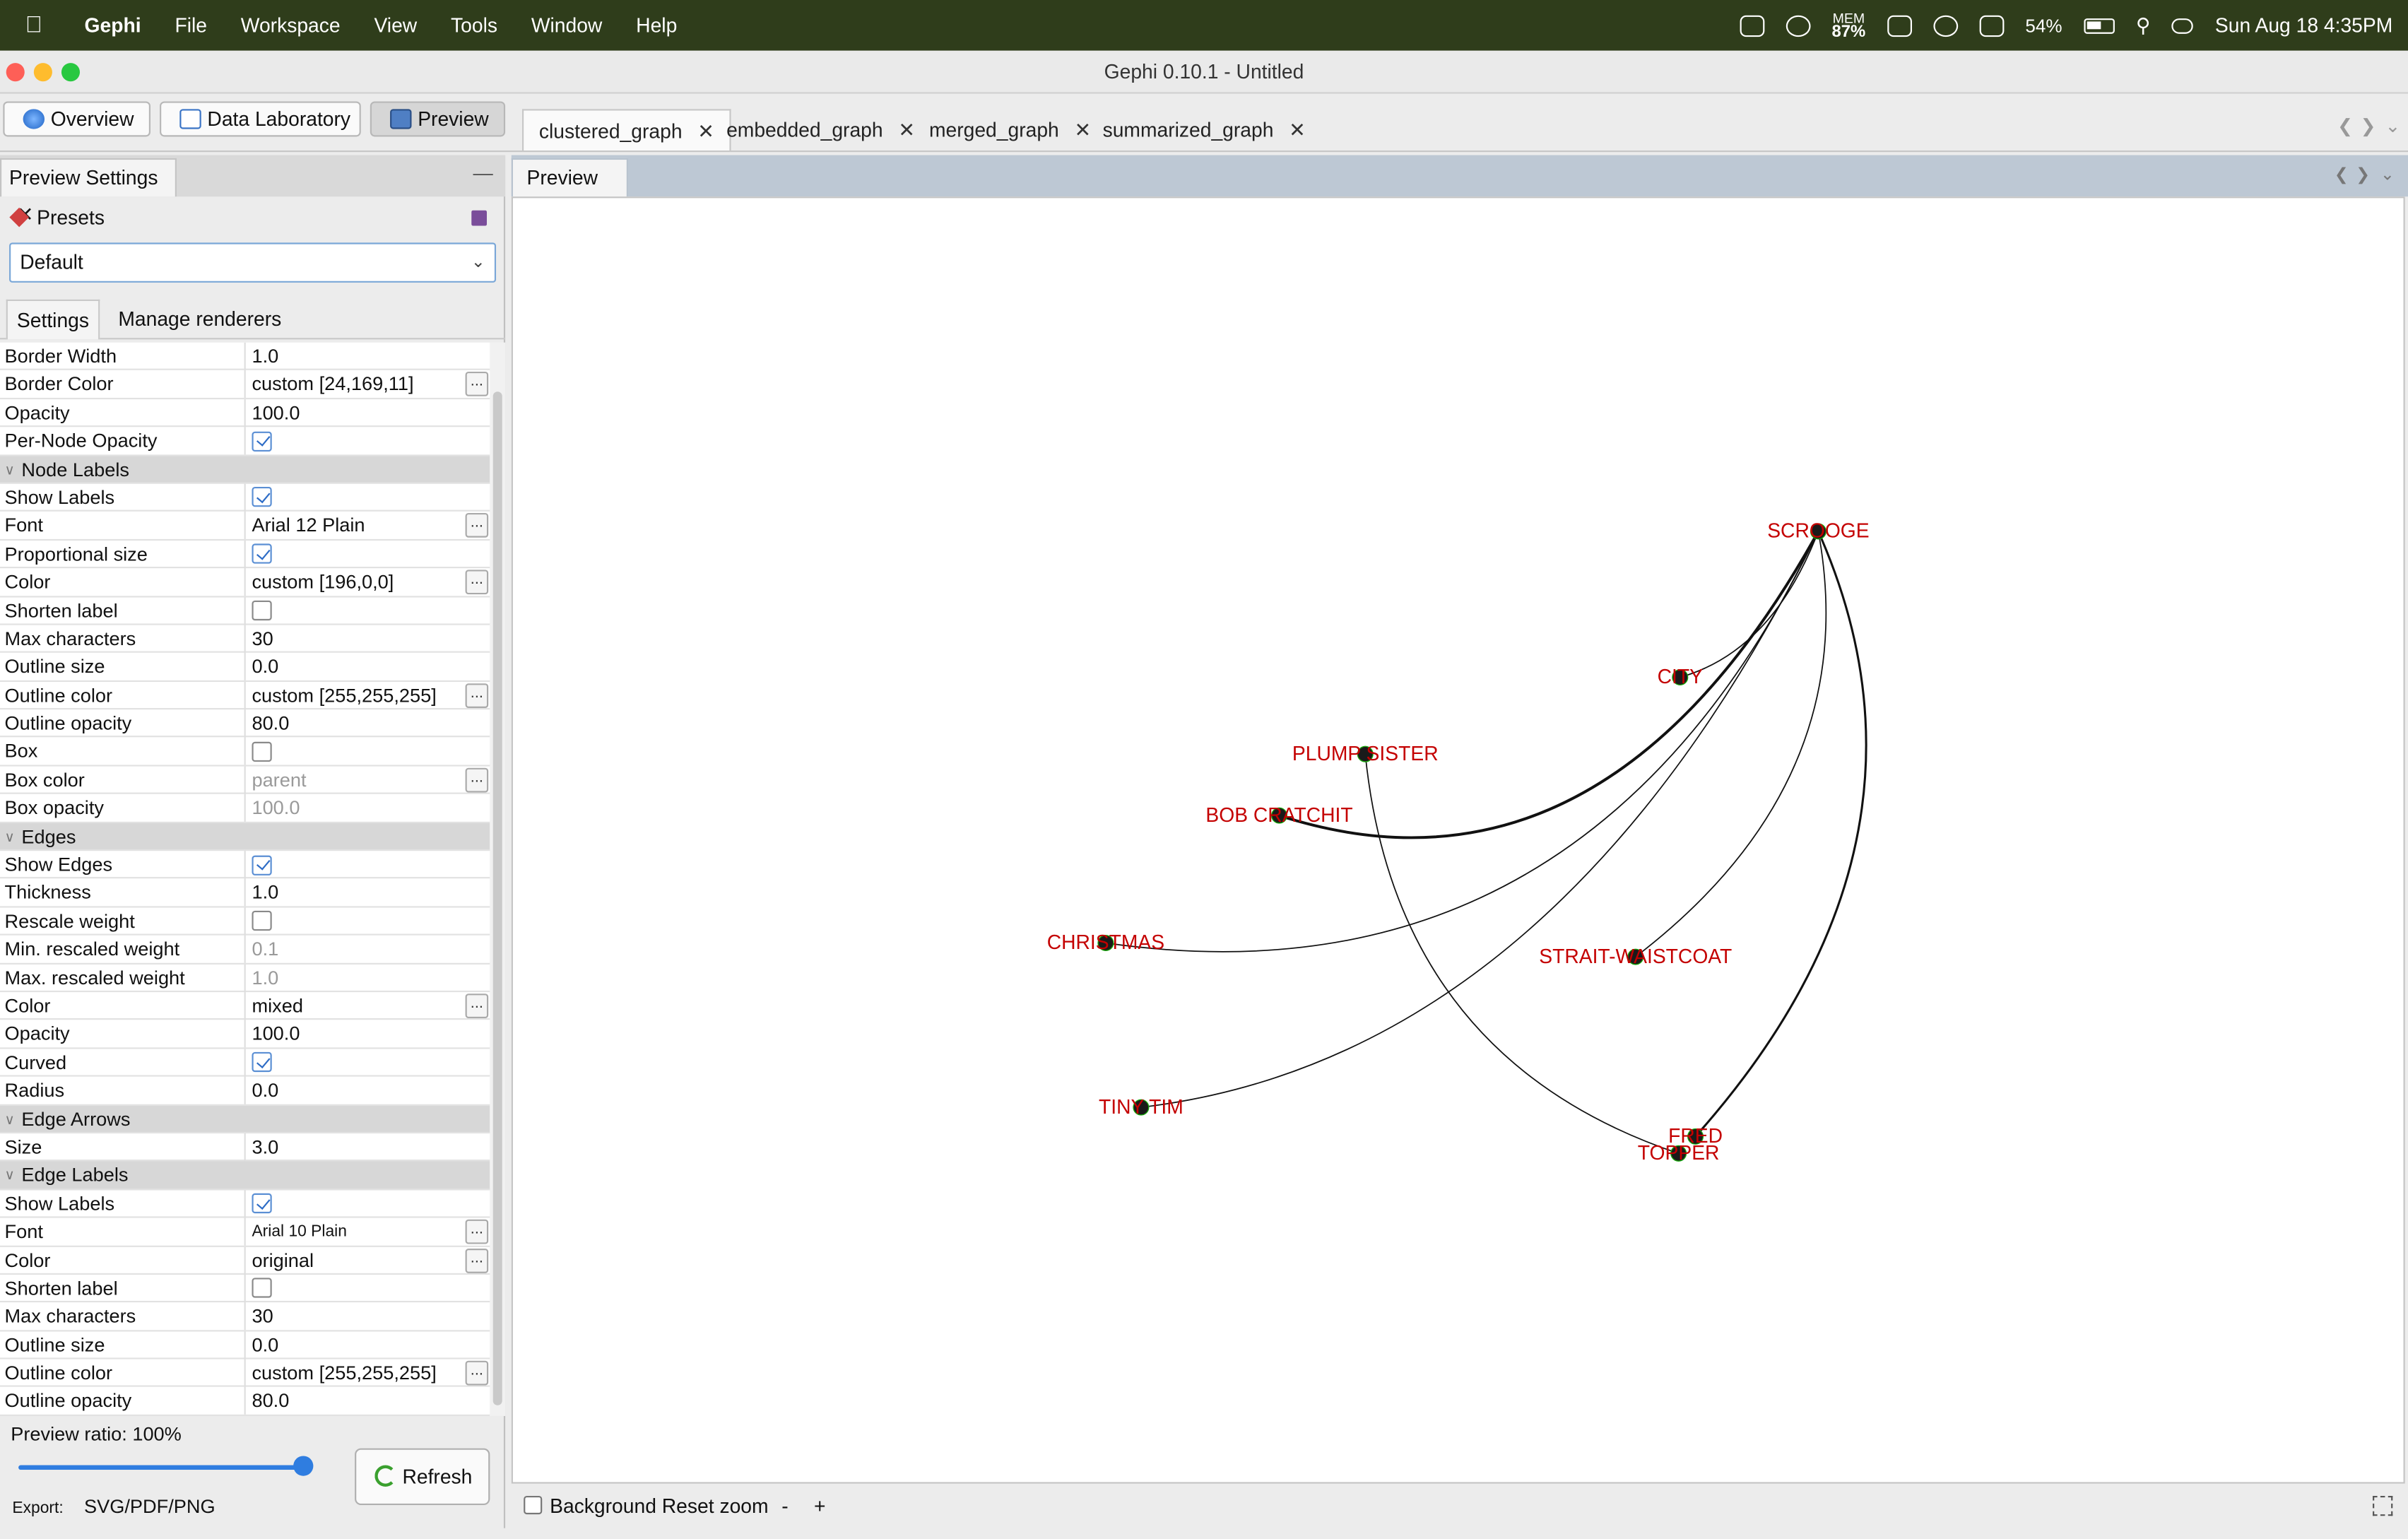 Image resolution: width=2408 pixels, height=1539 pixels. Describe the element at coordinates (396, 25) in the screenshot. I see `menu-view: View` at that location.